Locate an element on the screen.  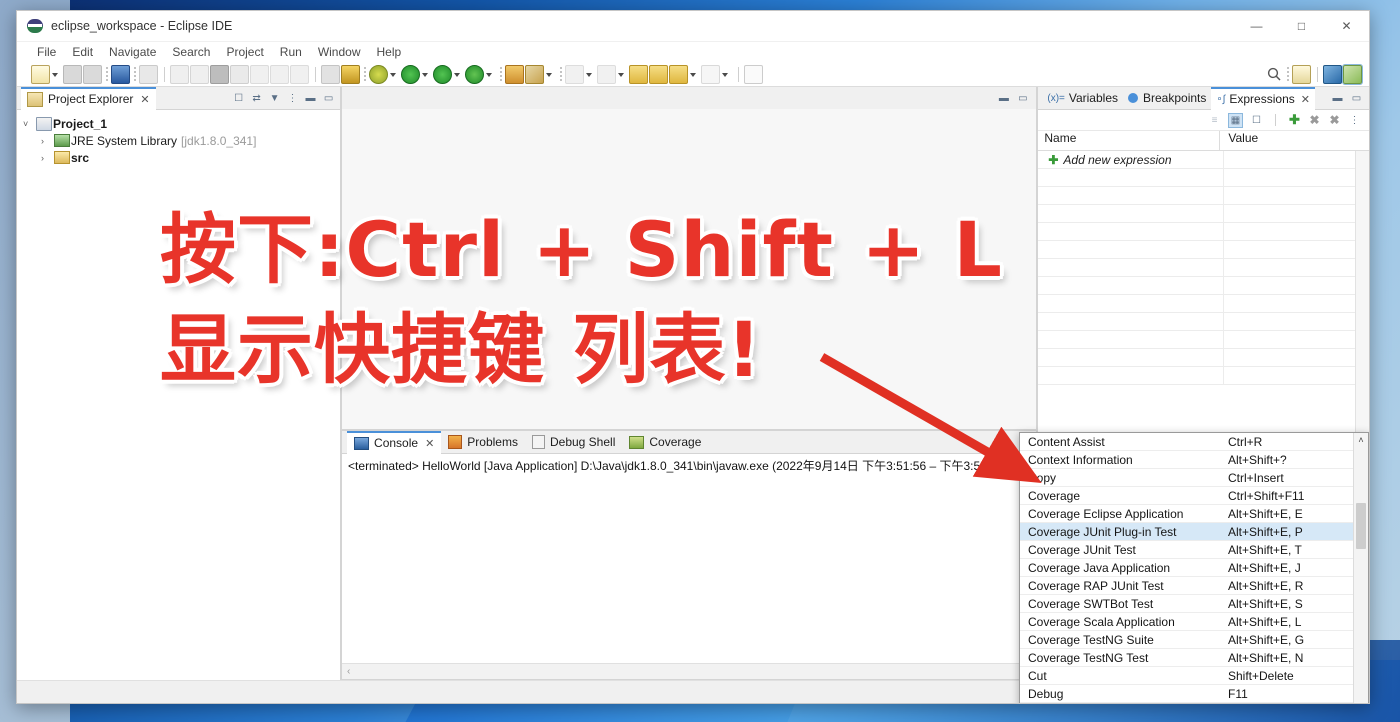
key-row: Debug Ant BuildAlt+Shift+D, Q is located at coordinates (1194, 703).